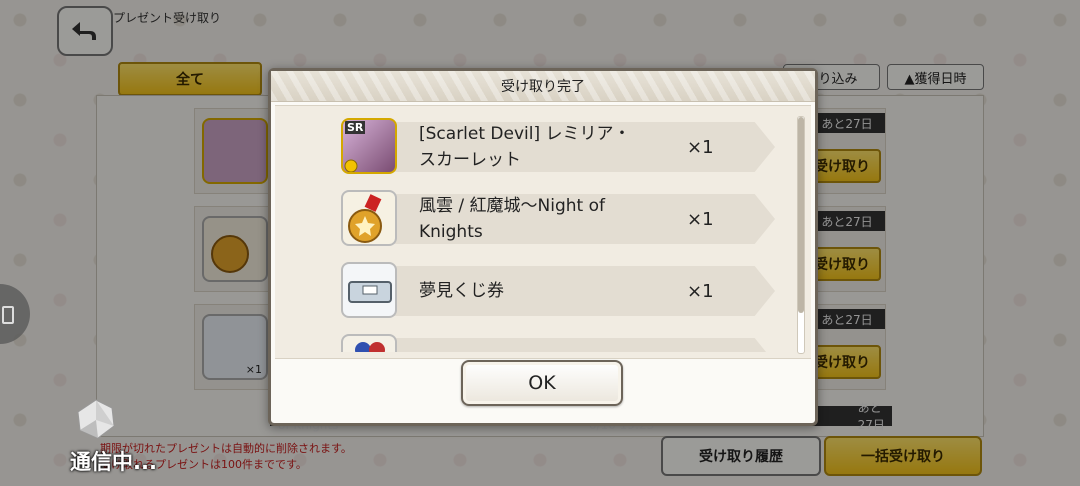 Image resolution: width=1080 pixels, height=486 pixels. What do you see at coordinates (512, 206) in the screenshot?
I see `reward-name-line1: 風雲 / 紅魔城～Night of` at bounding box center [512, 206].